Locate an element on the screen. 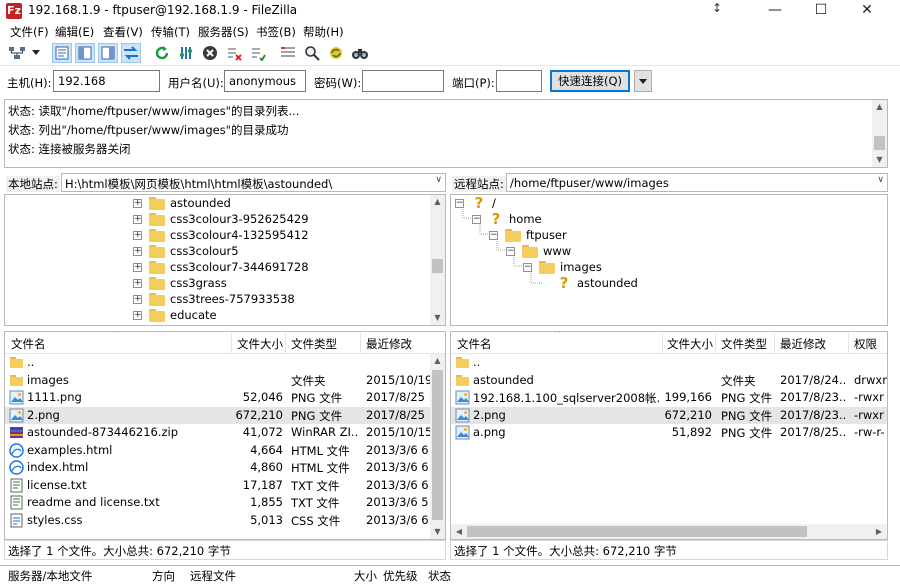 This screenshot has height=584, width=900. cancel-icon is located at coordinates (210, 53).